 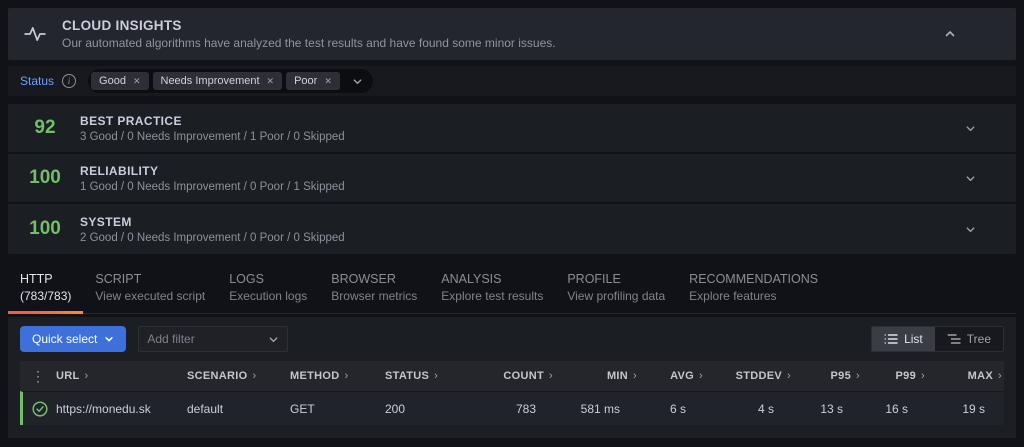 What do you see at coordinates (827, 376) in the screenshot?
I see `column-header-p95: P95 ›` at bounding box center [827, 376].